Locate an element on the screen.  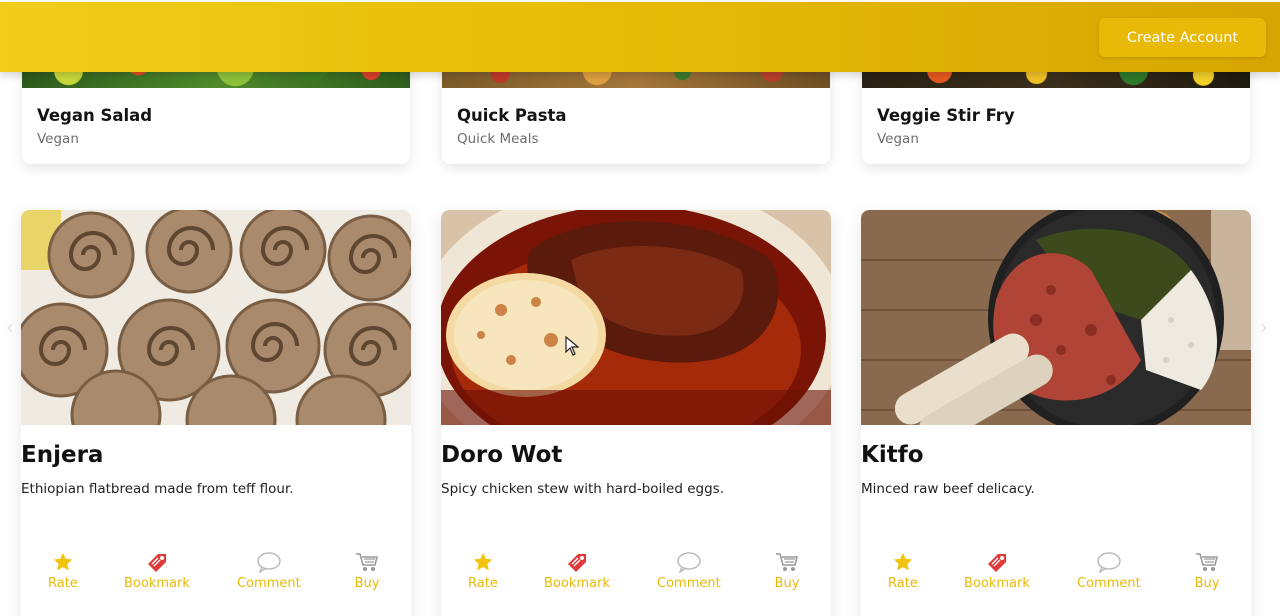
recipe-title: Quick Pasta is located at coordinates (512, 115).